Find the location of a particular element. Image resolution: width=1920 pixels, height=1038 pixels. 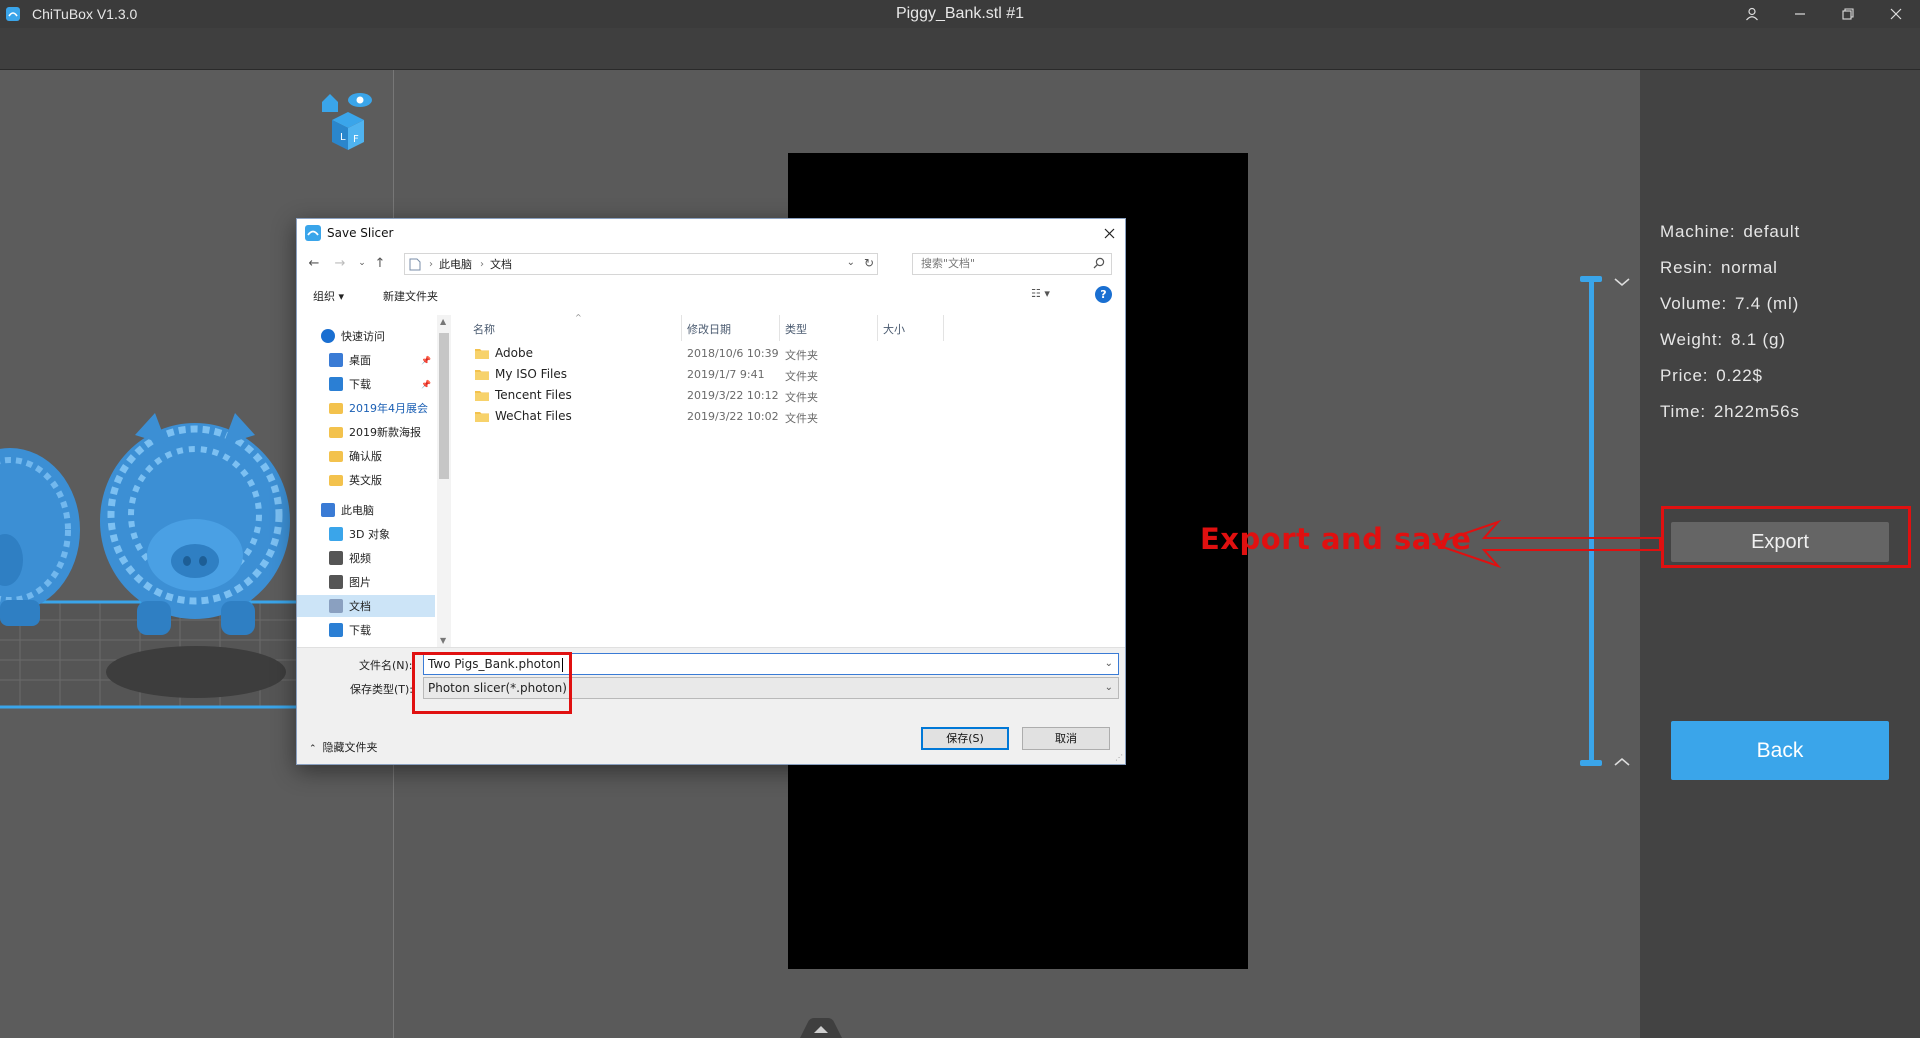

nav-item: 下载 is located at coordinates (366, 630).